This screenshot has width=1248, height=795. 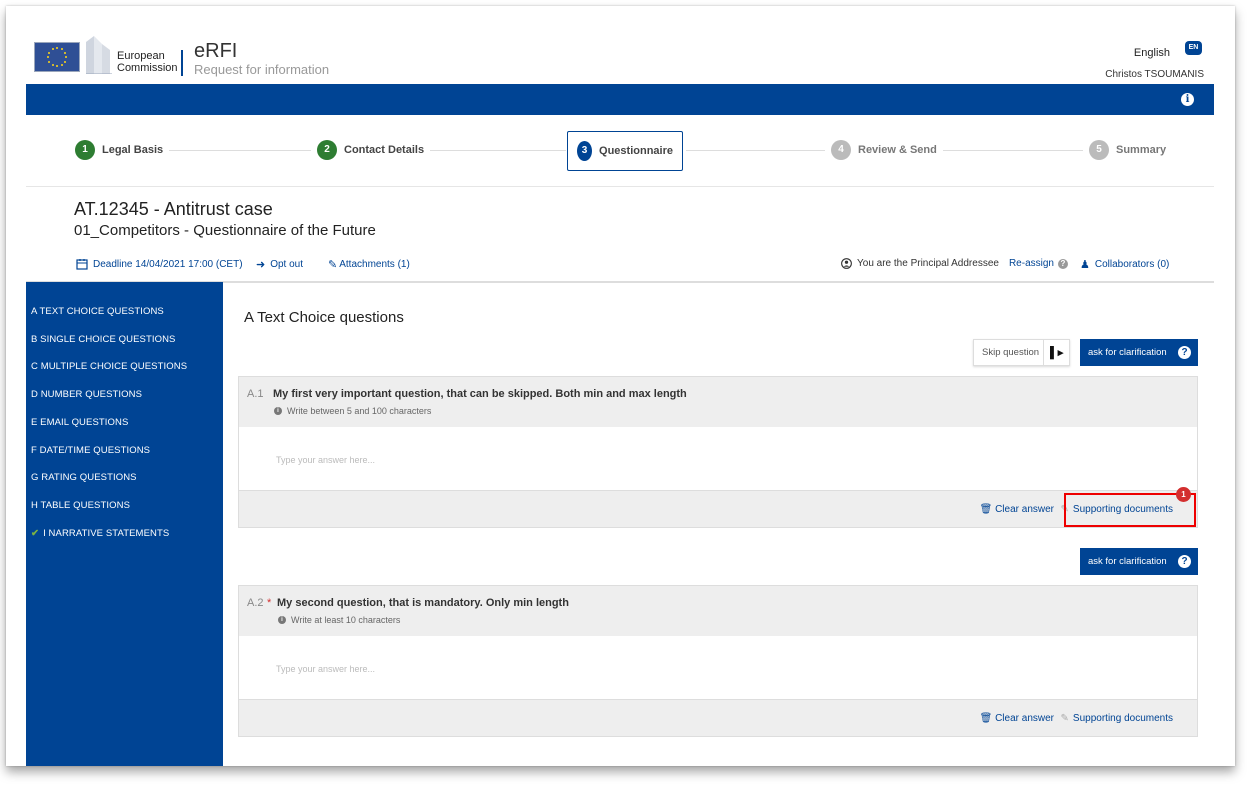 What do you see at coordinates (928, 263) in the screenshot?
I see `principal-text: You are the Principal Addressee` at bounding box center [928, 263].